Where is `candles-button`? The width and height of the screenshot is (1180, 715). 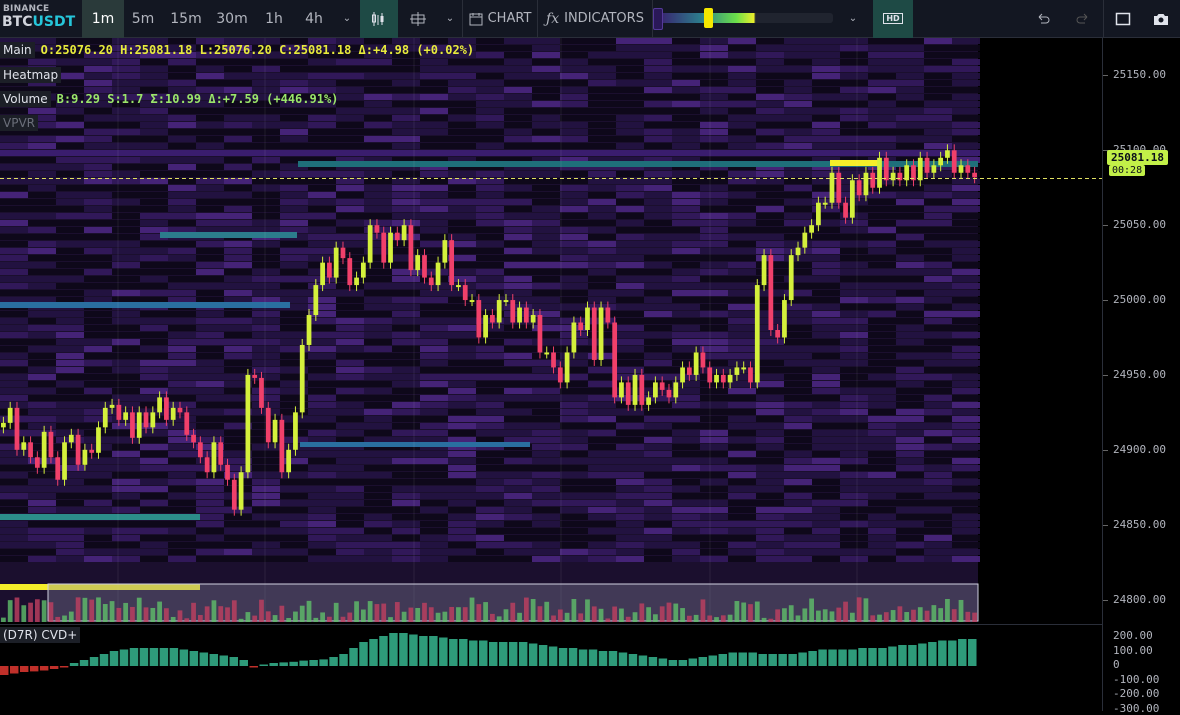 candles-button is located at coordinates (379, 19).